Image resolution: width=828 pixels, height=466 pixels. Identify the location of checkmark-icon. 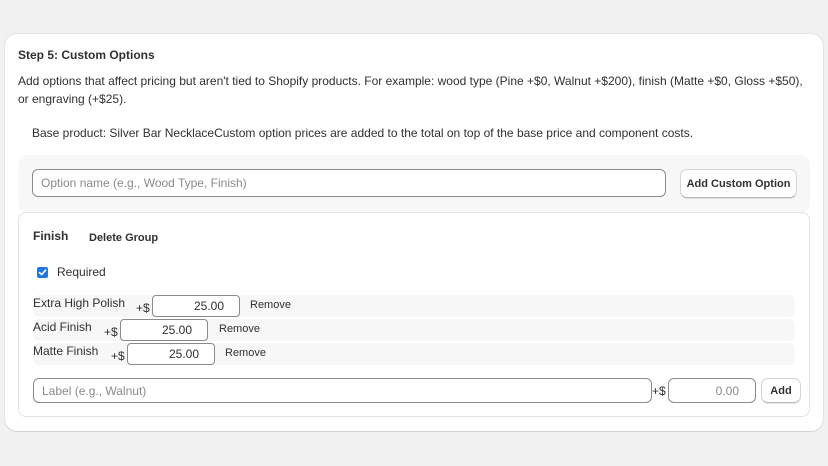
(42, 272).